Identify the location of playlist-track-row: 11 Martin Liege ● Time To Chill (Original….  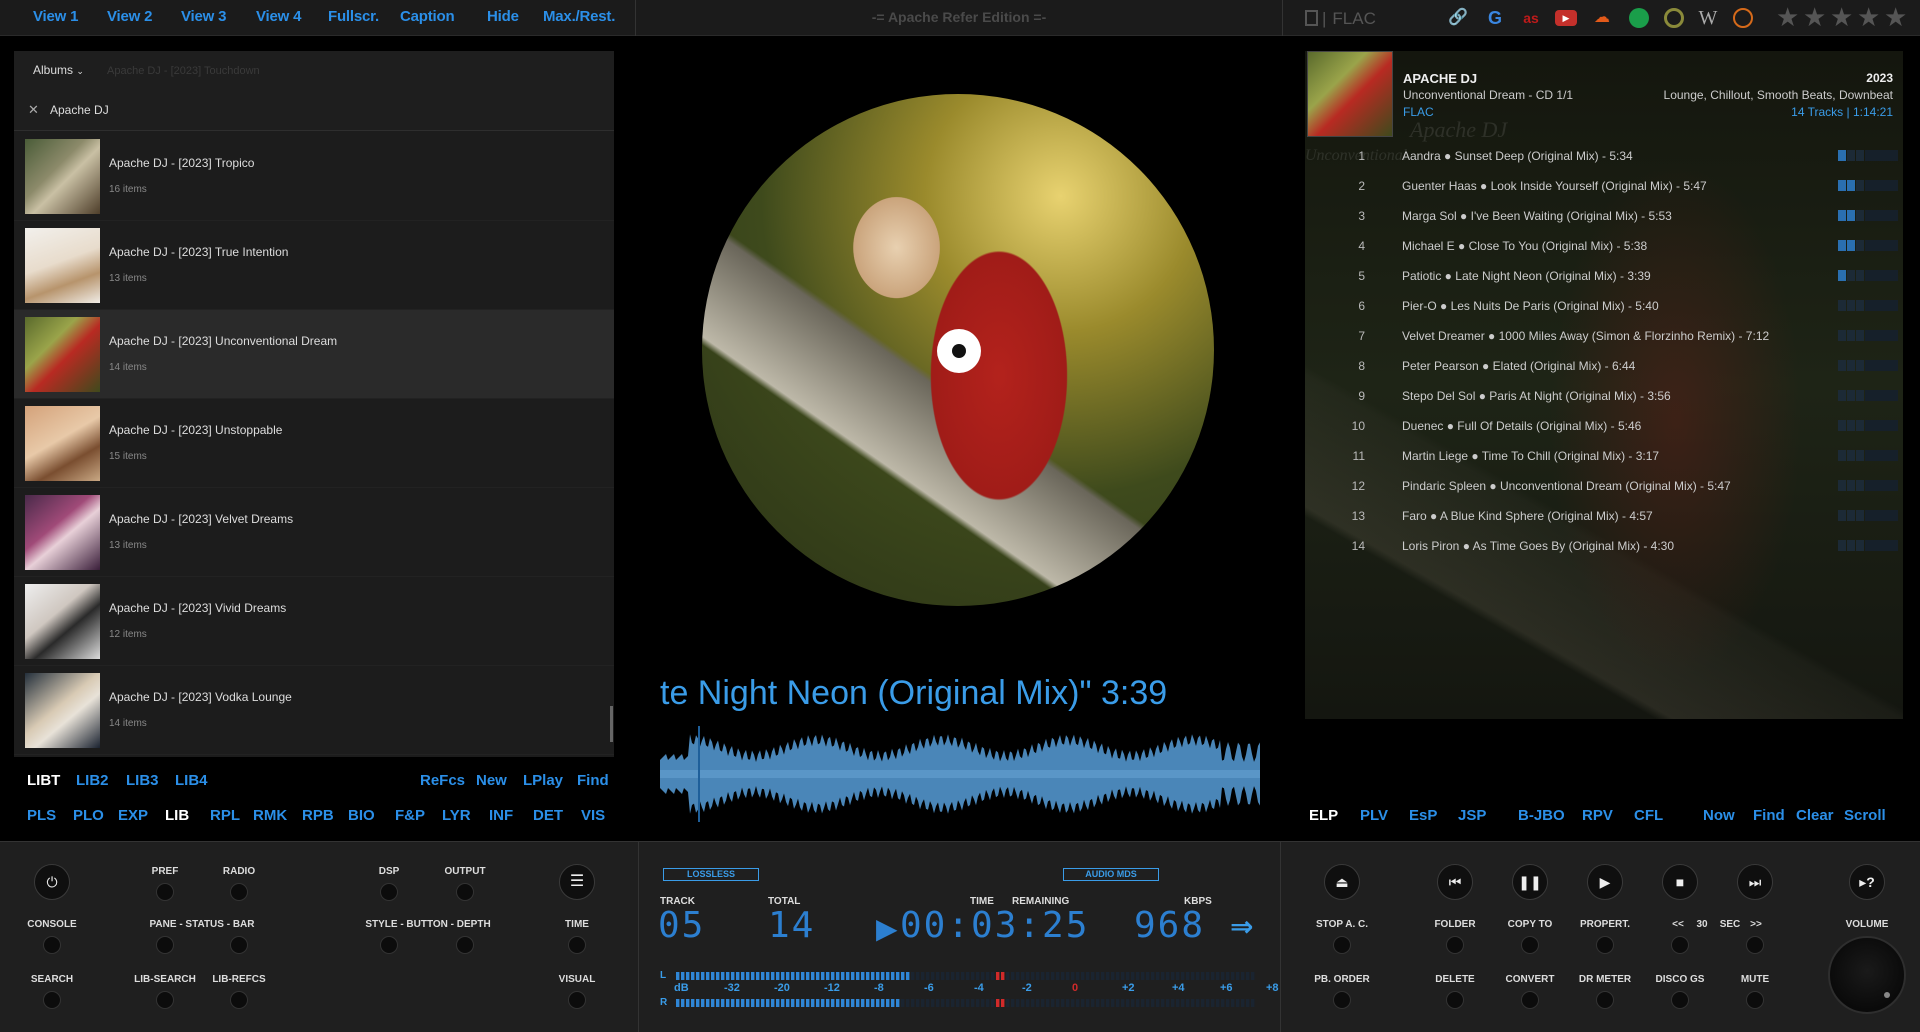
(1604, 457).